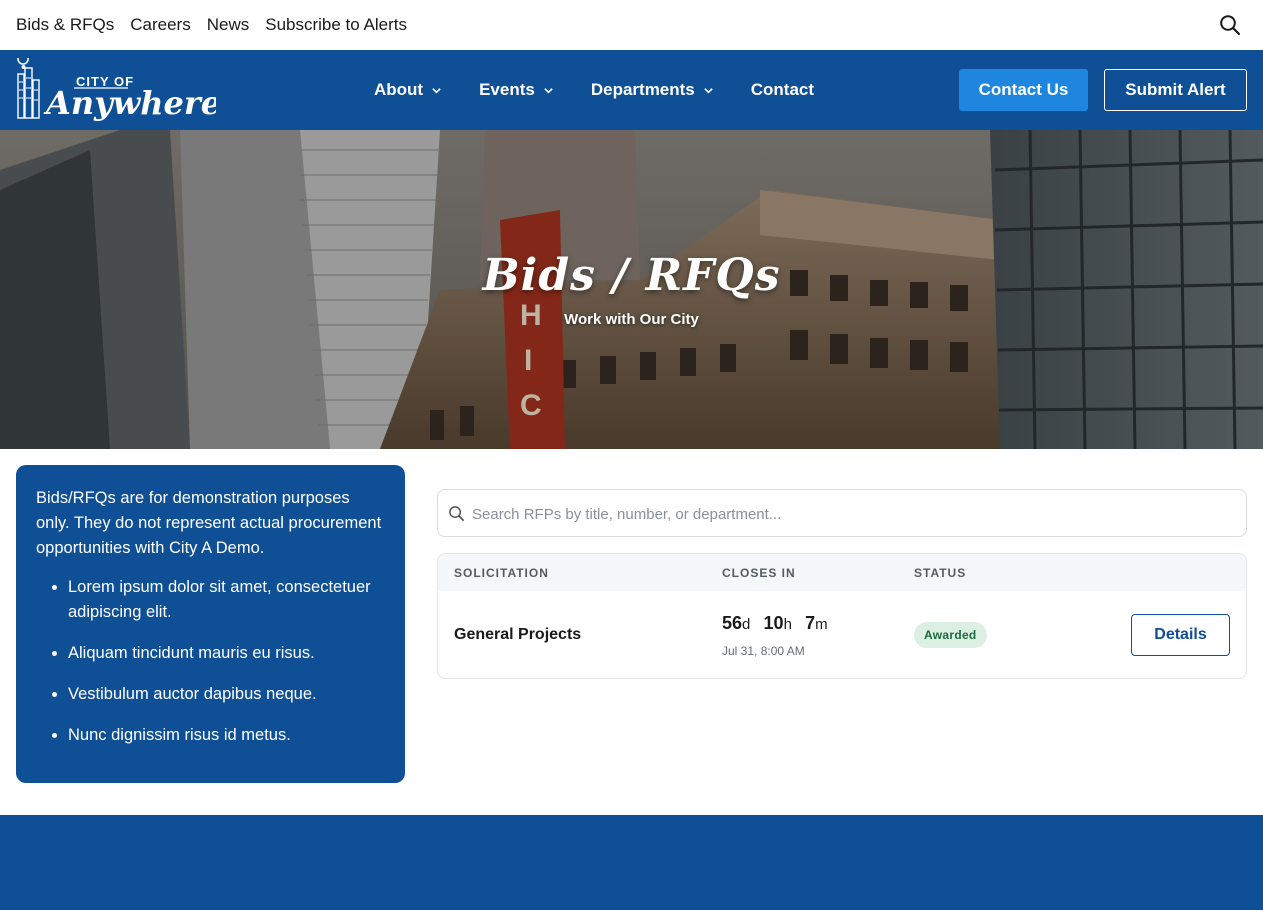  Describe the element at coordinates (631, 319) in the screenshot. I see `page-subtitle: Work with Our City` at that location.